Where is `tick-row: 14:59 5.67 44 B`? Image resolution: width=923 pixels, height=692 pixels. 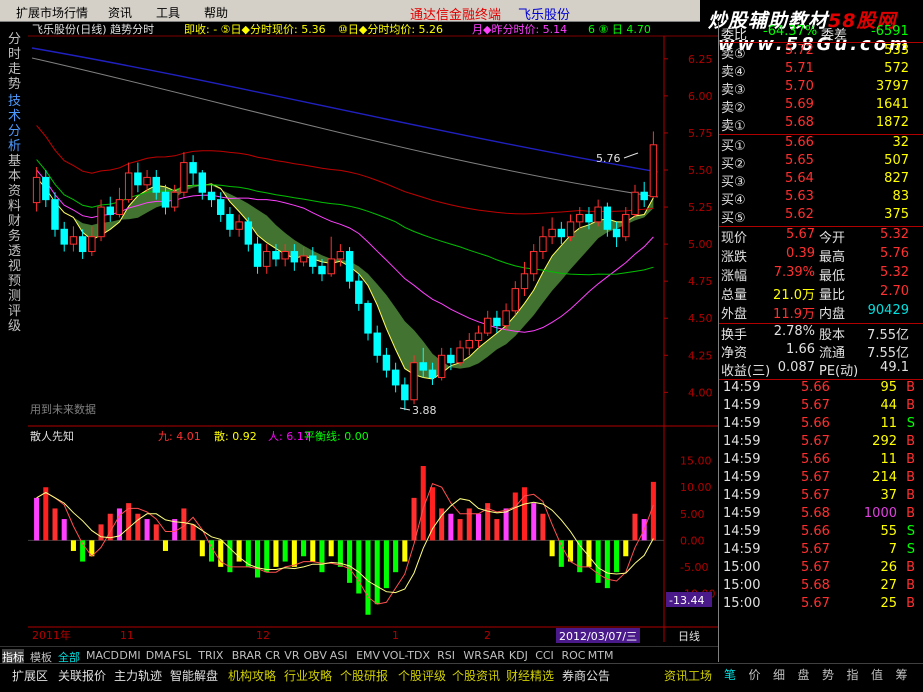 tick-row: 14:59 5.67 44 B is located at coordinates (821, 407).